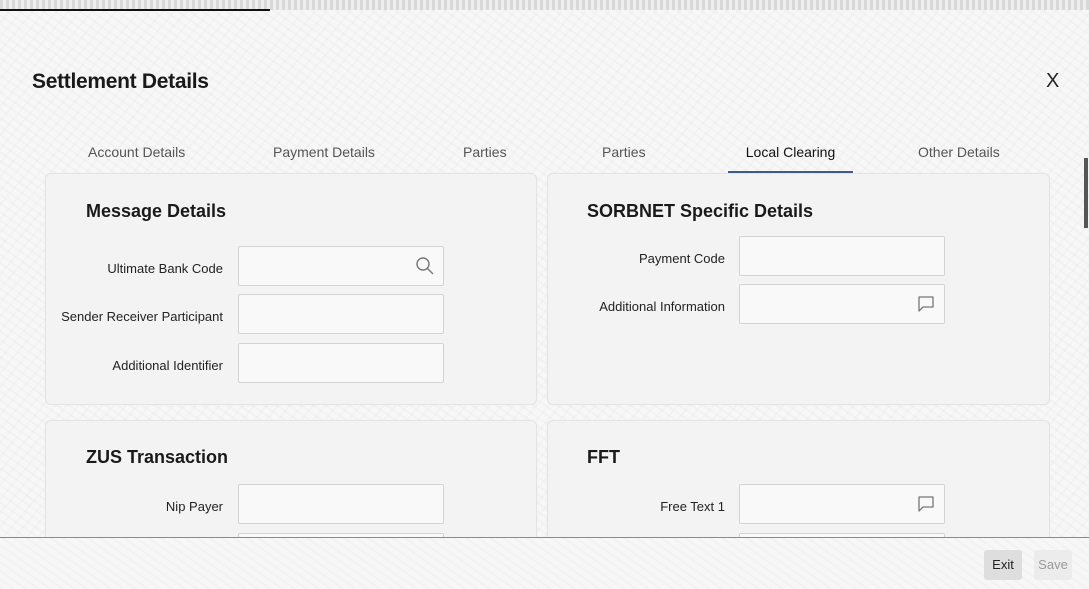 Image resolution: width=1089 pixels, height=589 pixels. What do you see at coordinates (603, 457) in the screenshot?
I see `fft-title: FFT` at bounding box center [603, 457].